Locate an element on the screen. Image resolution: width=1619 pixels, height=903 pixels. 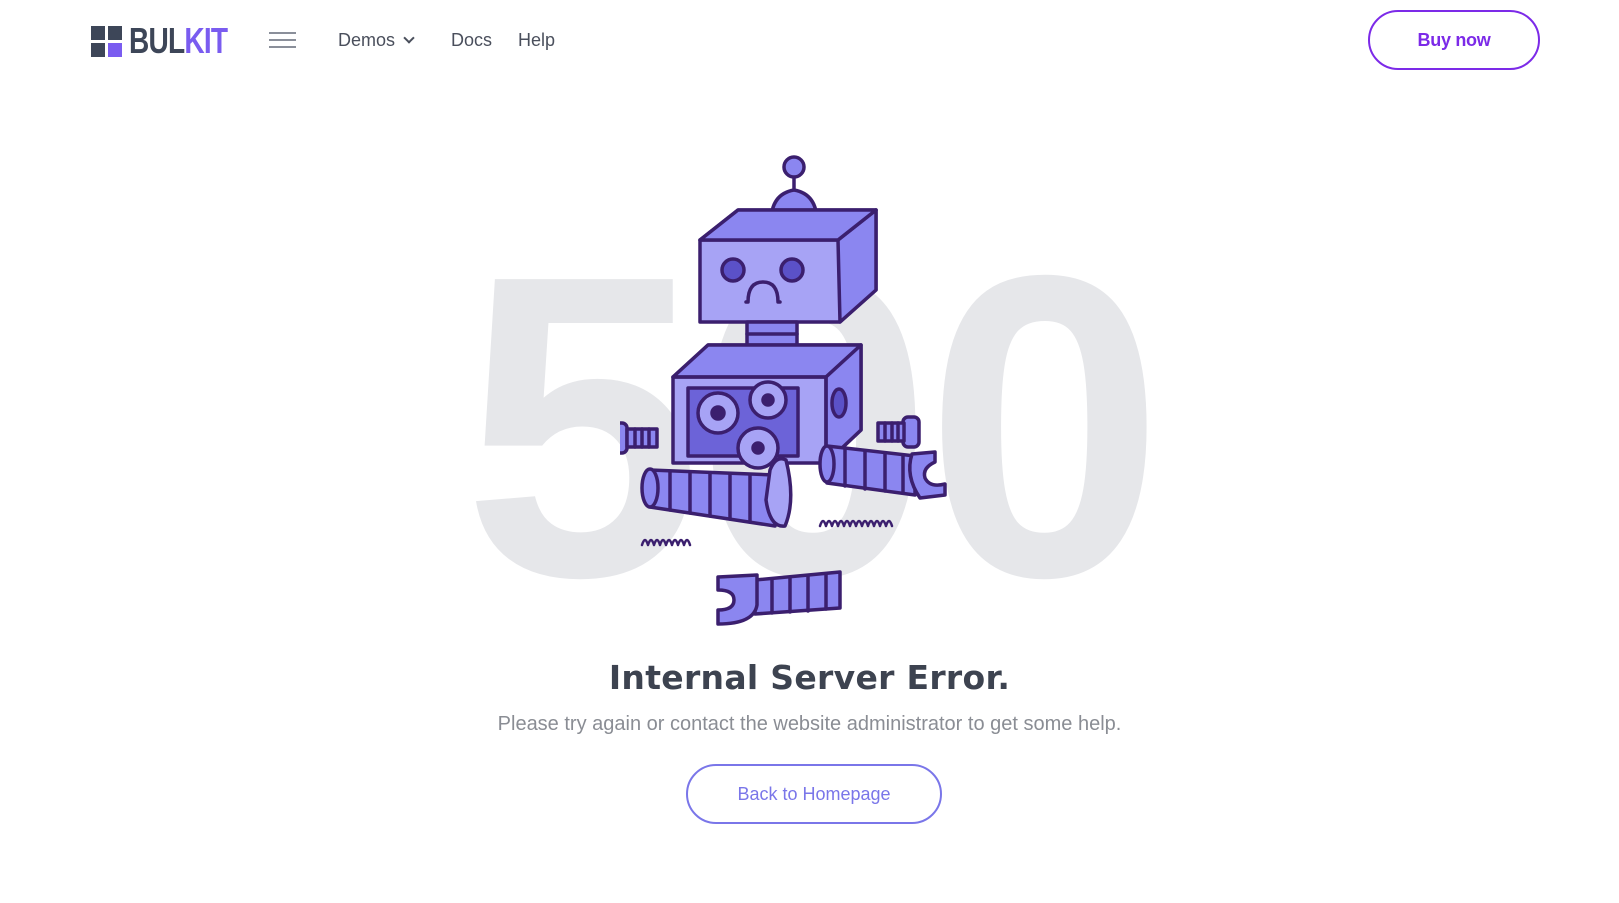
logo-text-part2: KIT is located at coordinates (206, 40).